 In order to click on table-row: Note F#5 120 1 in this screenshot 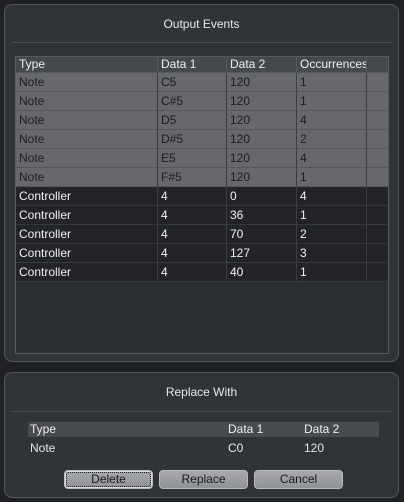, I will do `click(202, 177)`.